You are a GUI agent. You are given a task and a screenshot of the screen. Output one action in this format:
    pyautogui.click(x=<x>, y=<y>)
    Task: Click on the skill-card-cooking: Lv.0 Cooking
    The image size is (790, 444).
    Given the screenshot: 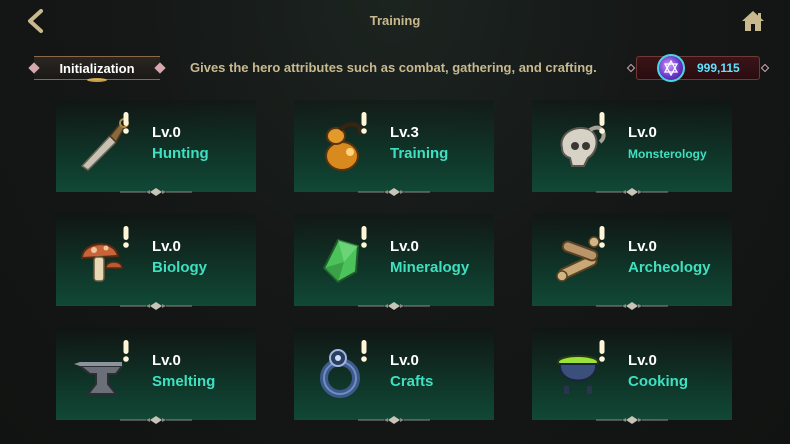 What is the action you would take?
    pyautogui.click(x=632, y=376)
    